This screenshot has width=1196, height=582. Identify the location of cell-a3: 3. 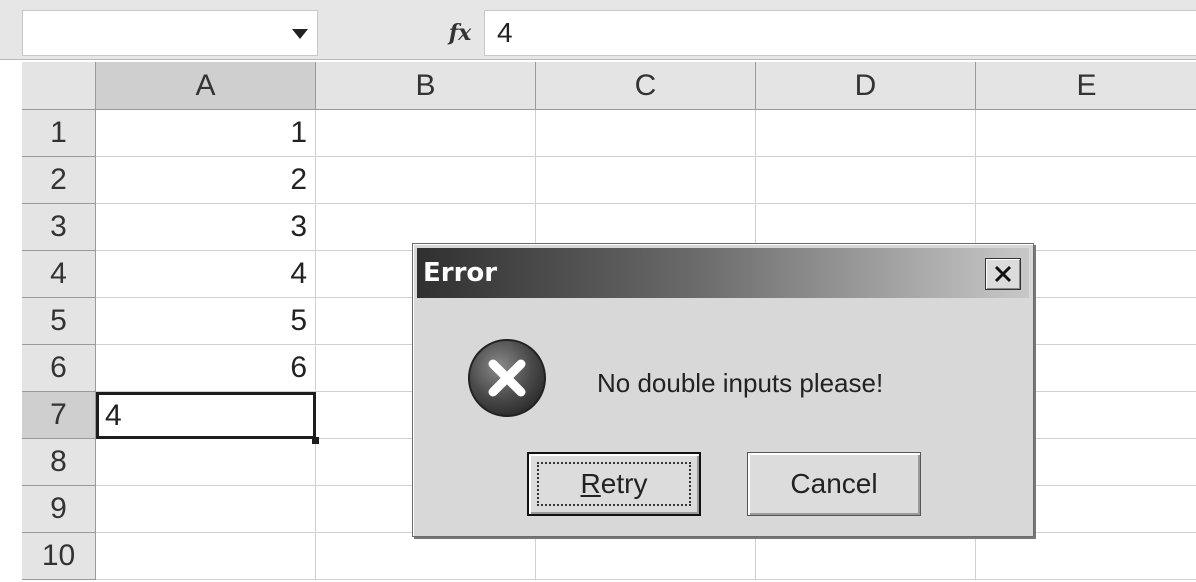
(206, 227).